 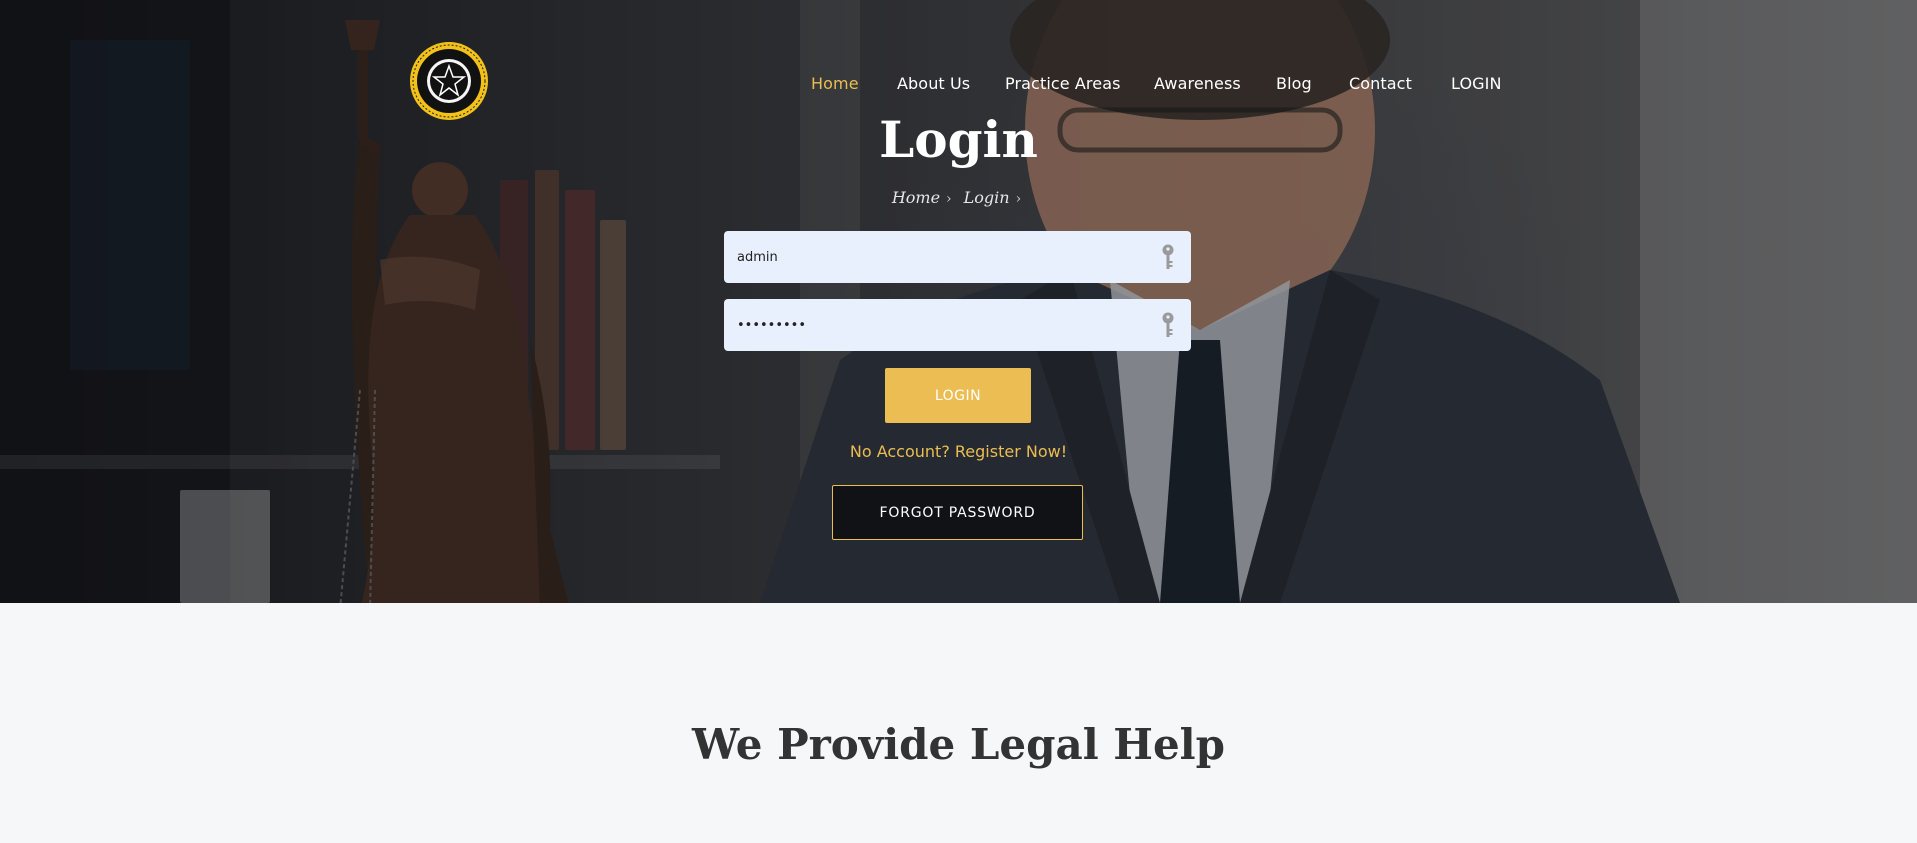 I want to click on password-field, so click(x=957, y=325).